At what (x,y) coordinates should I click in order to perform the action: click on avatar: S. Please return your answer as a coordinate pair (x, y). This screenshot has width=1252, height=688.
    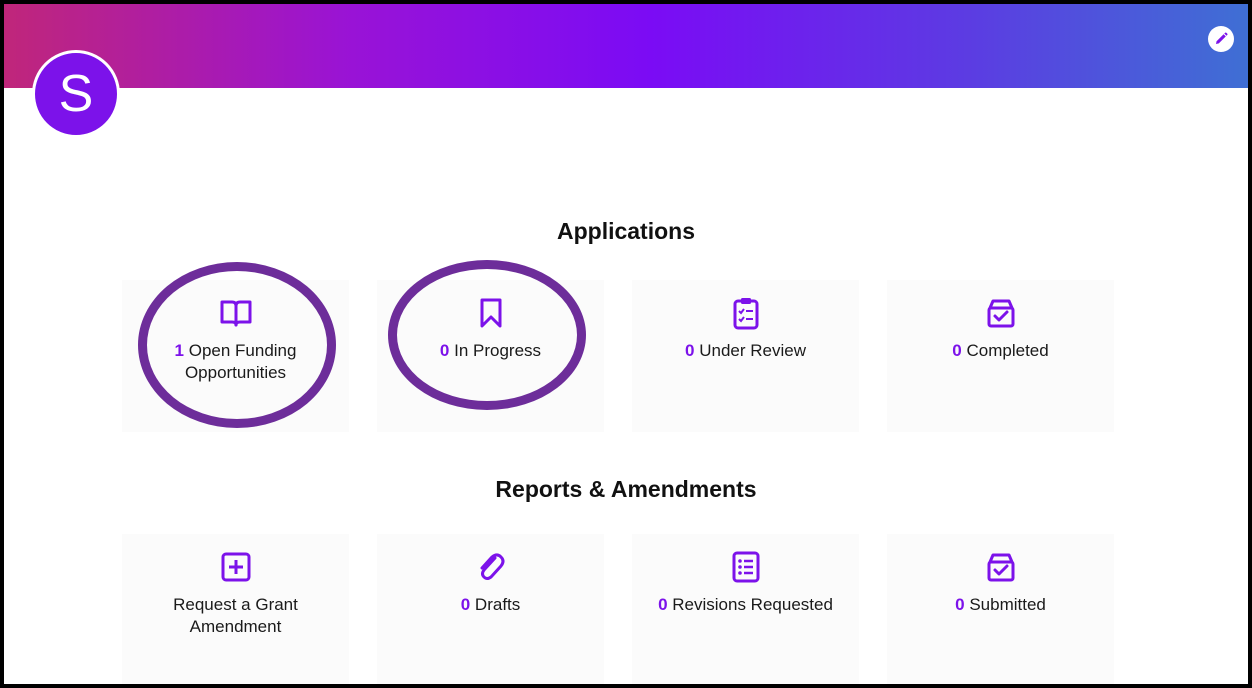
    Looking at the image, I should click on (76, 94).